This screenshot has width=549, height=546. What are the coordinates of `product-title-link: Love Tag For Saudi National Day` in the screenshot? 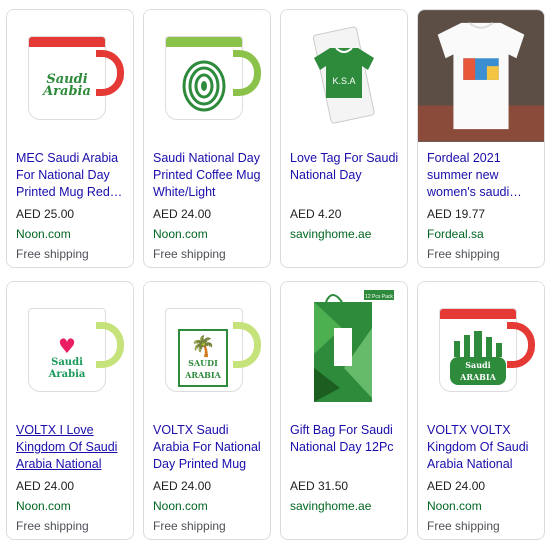 It's located at (345, 167).